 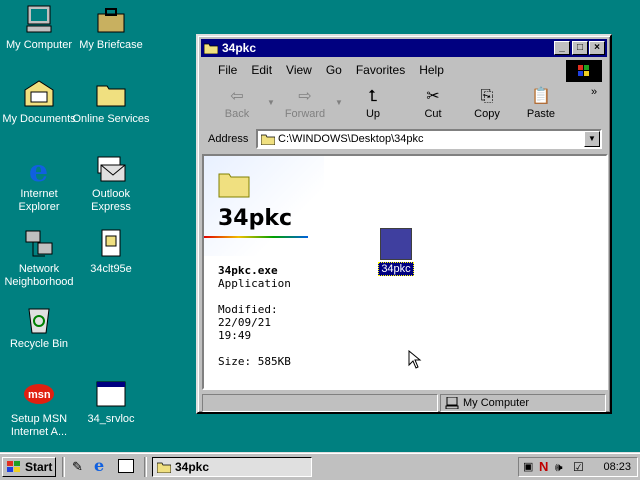 I want to click on desktop-icon-my-computer: My Computer, so click(x=39, y=28).